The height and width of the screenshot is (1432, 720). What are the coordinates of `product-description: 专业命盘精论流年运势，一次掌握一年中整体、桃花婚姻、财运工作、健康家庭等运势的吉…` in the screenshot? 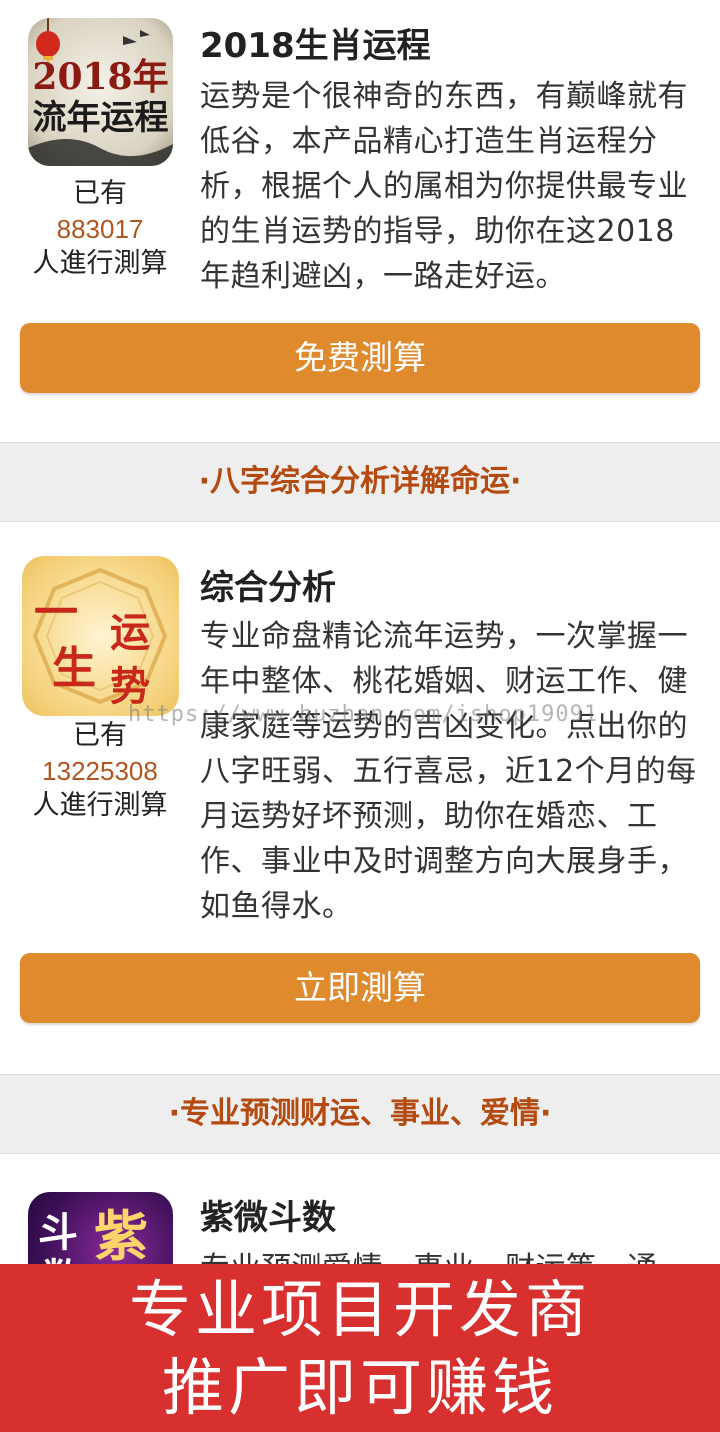 It's located at (448, 771).